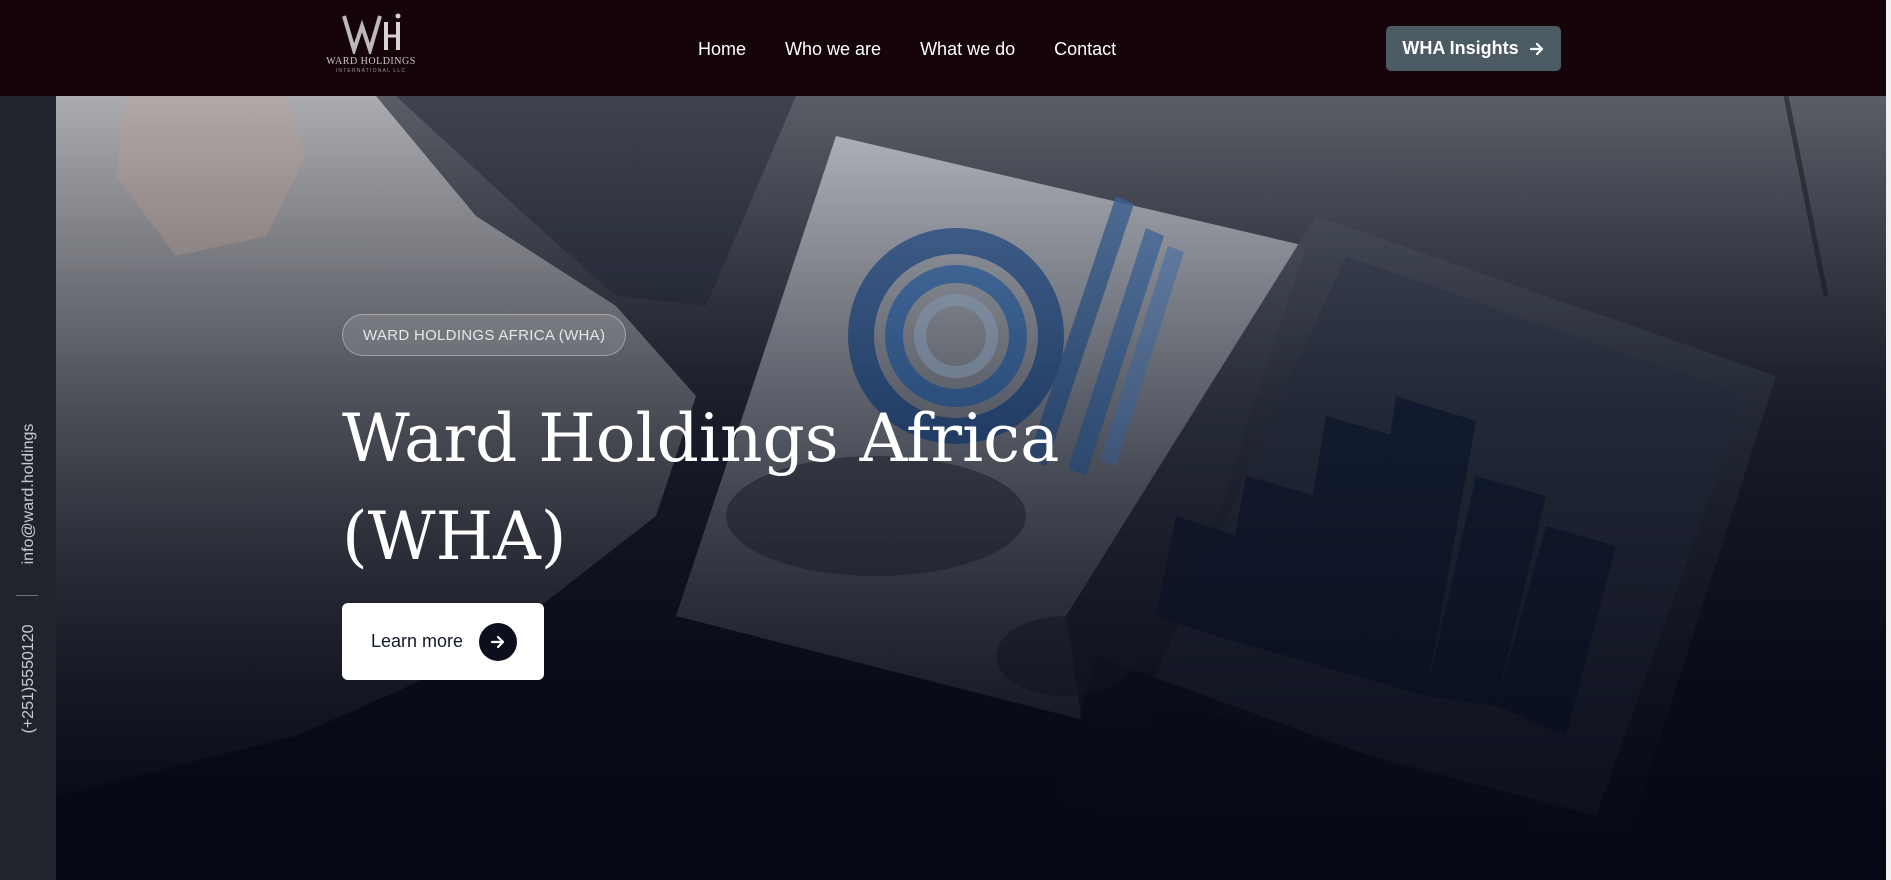 Image resolution: width=1891 pixels, height=880 pixels. What do you see at coordinates (701, 487) in the screenshot?
I see `hero-title: Ward Holdings Africa (WHA)` at bounding box center [701, 487].